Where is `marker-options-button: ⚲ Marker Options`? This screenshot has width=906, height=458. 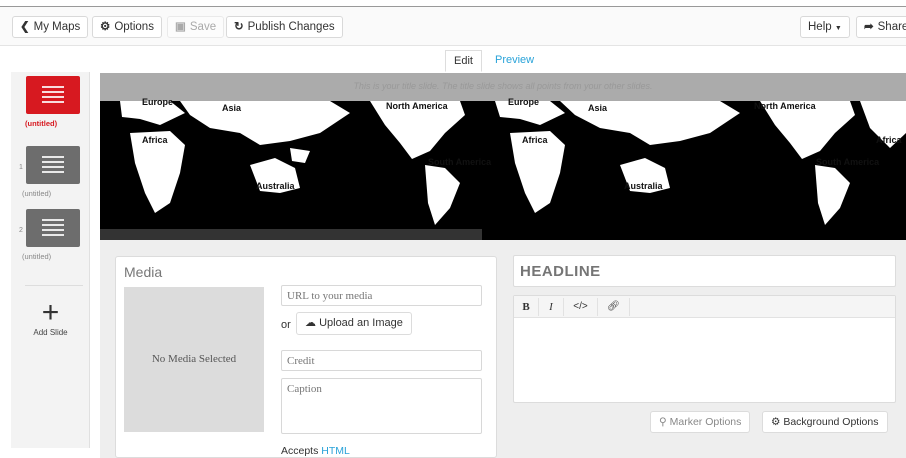 marker-options-button: ⚲ Marker Options is located at coordinates (700, 422).